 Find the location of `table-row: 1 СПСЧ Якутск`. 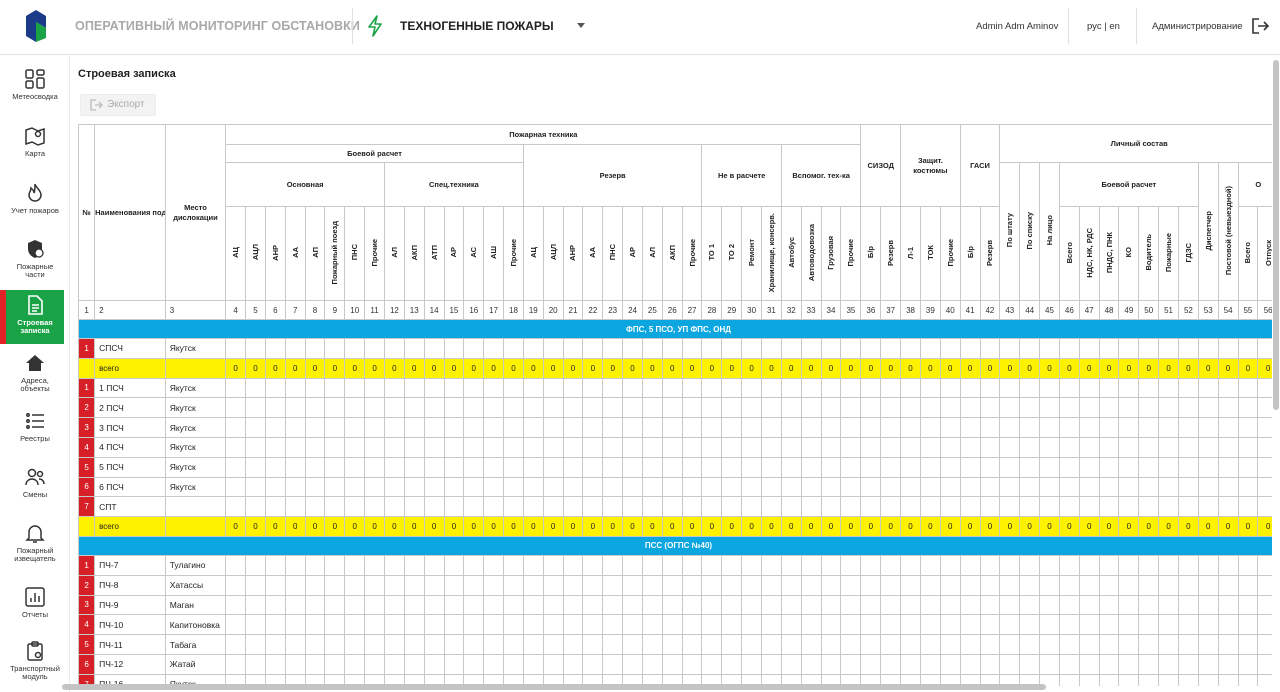

table-row: 1 СПСЧ Якутск is located at coordinates (674, 348).